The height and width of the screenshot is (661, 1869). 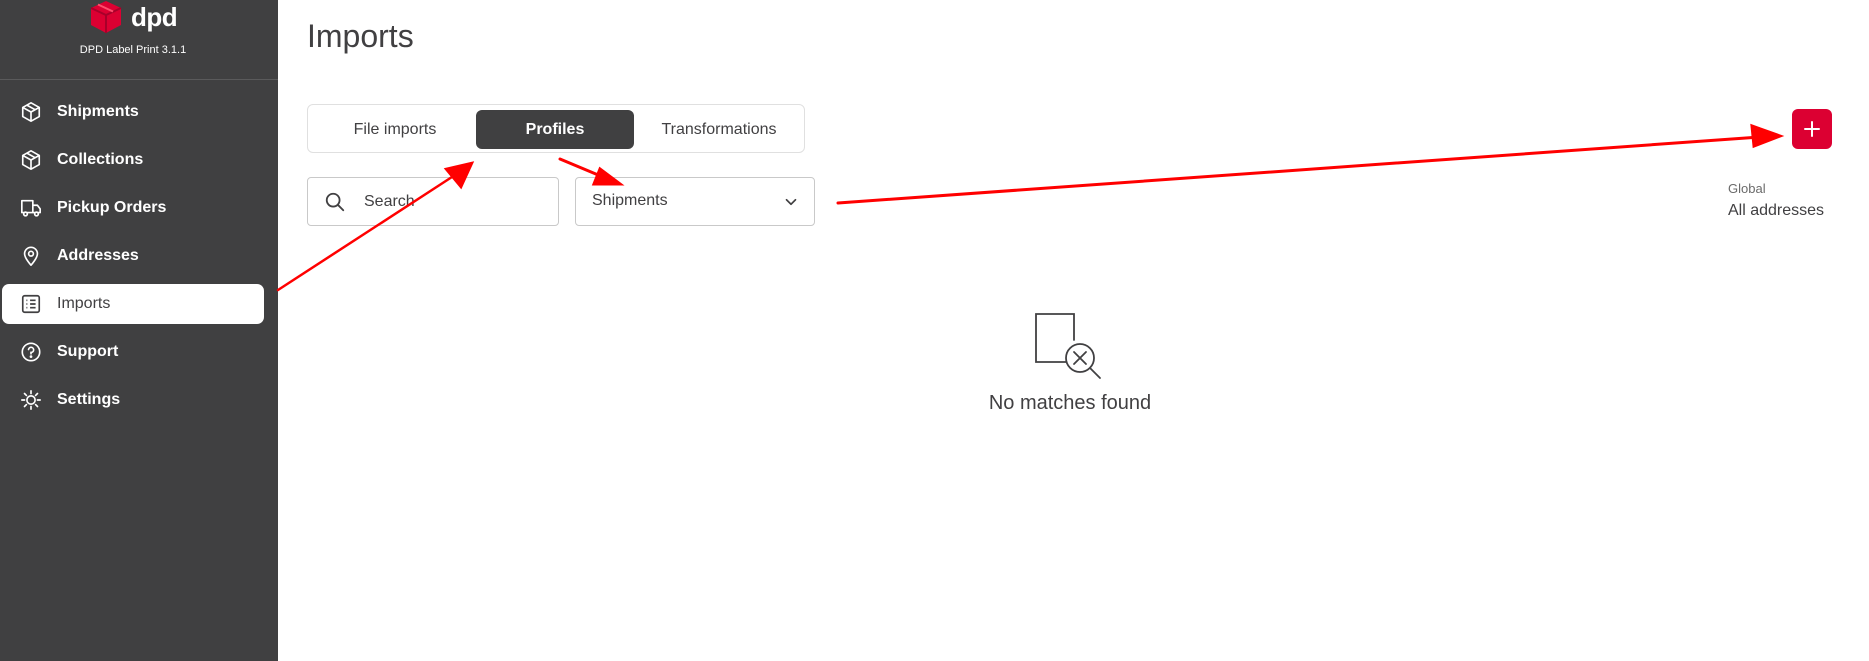 I want to click on add-profile-button, so click(x=1812, y=129).